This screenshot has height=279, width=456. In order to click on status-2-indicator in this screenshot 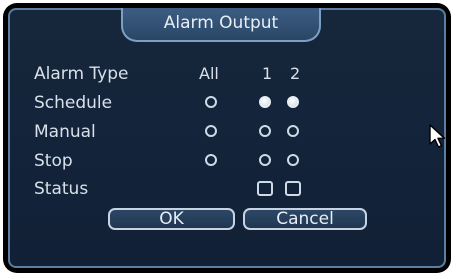, I will do `click(293, 188)`.